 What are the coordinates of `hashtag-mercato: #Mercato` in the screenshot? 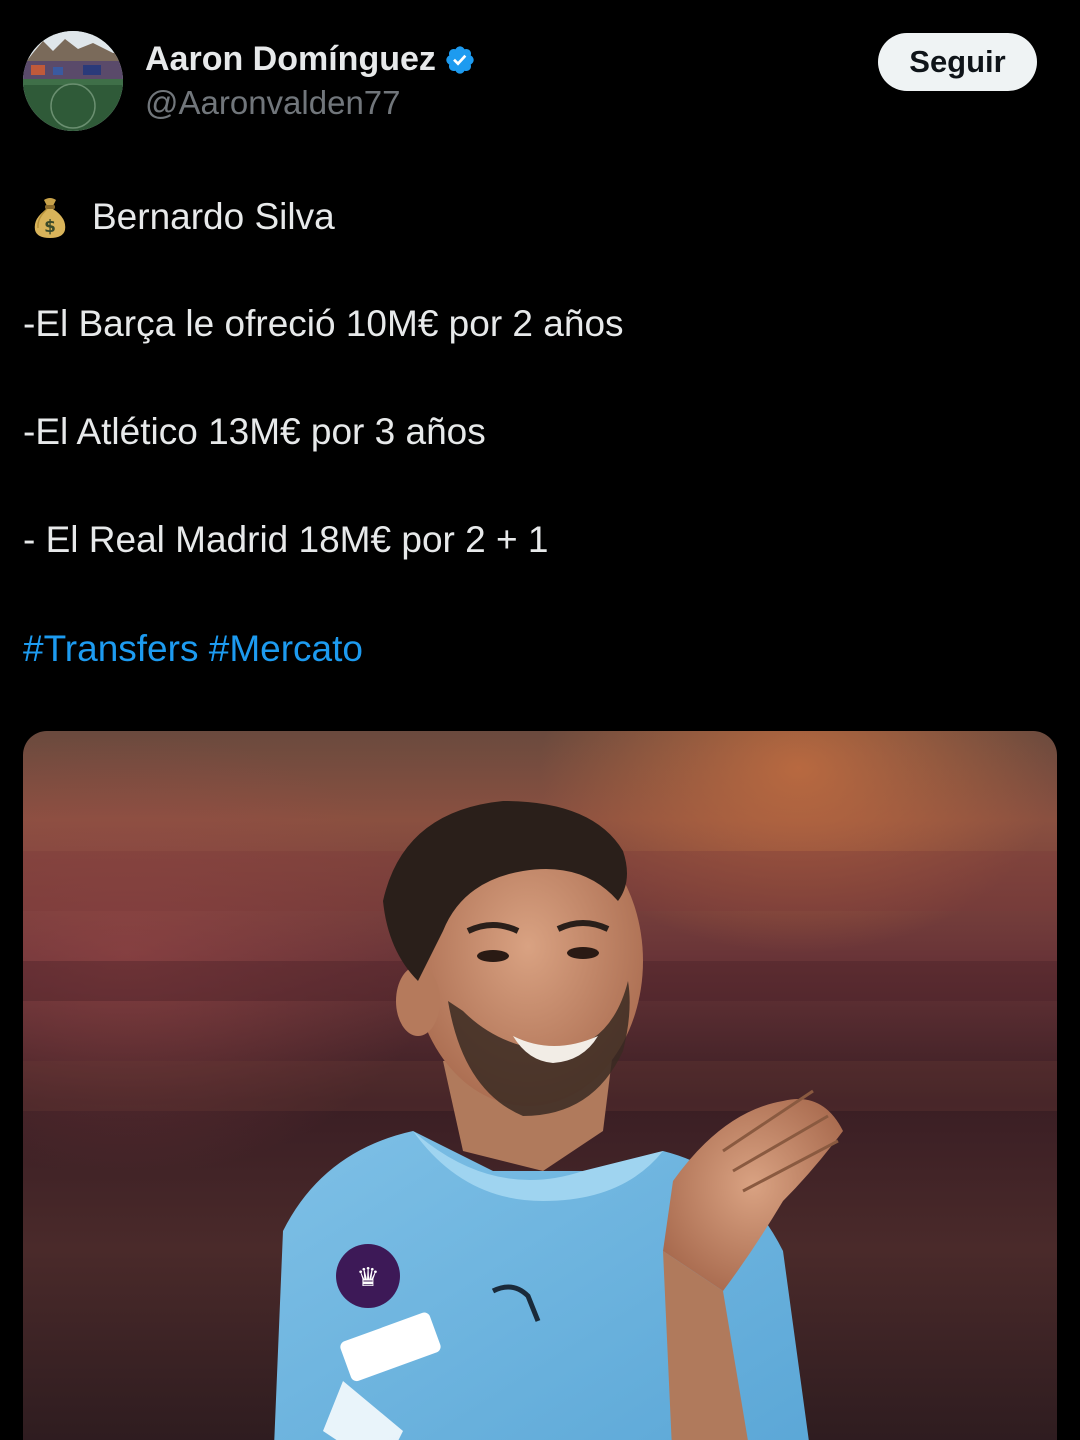 It's located at (286, 648).